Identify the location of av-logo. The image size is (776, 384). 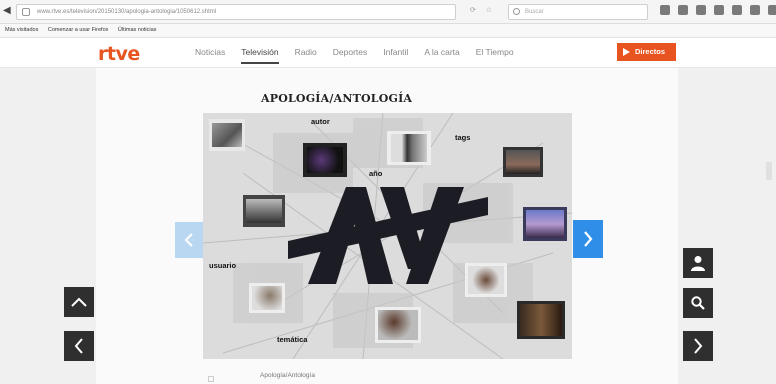
(388, 235).